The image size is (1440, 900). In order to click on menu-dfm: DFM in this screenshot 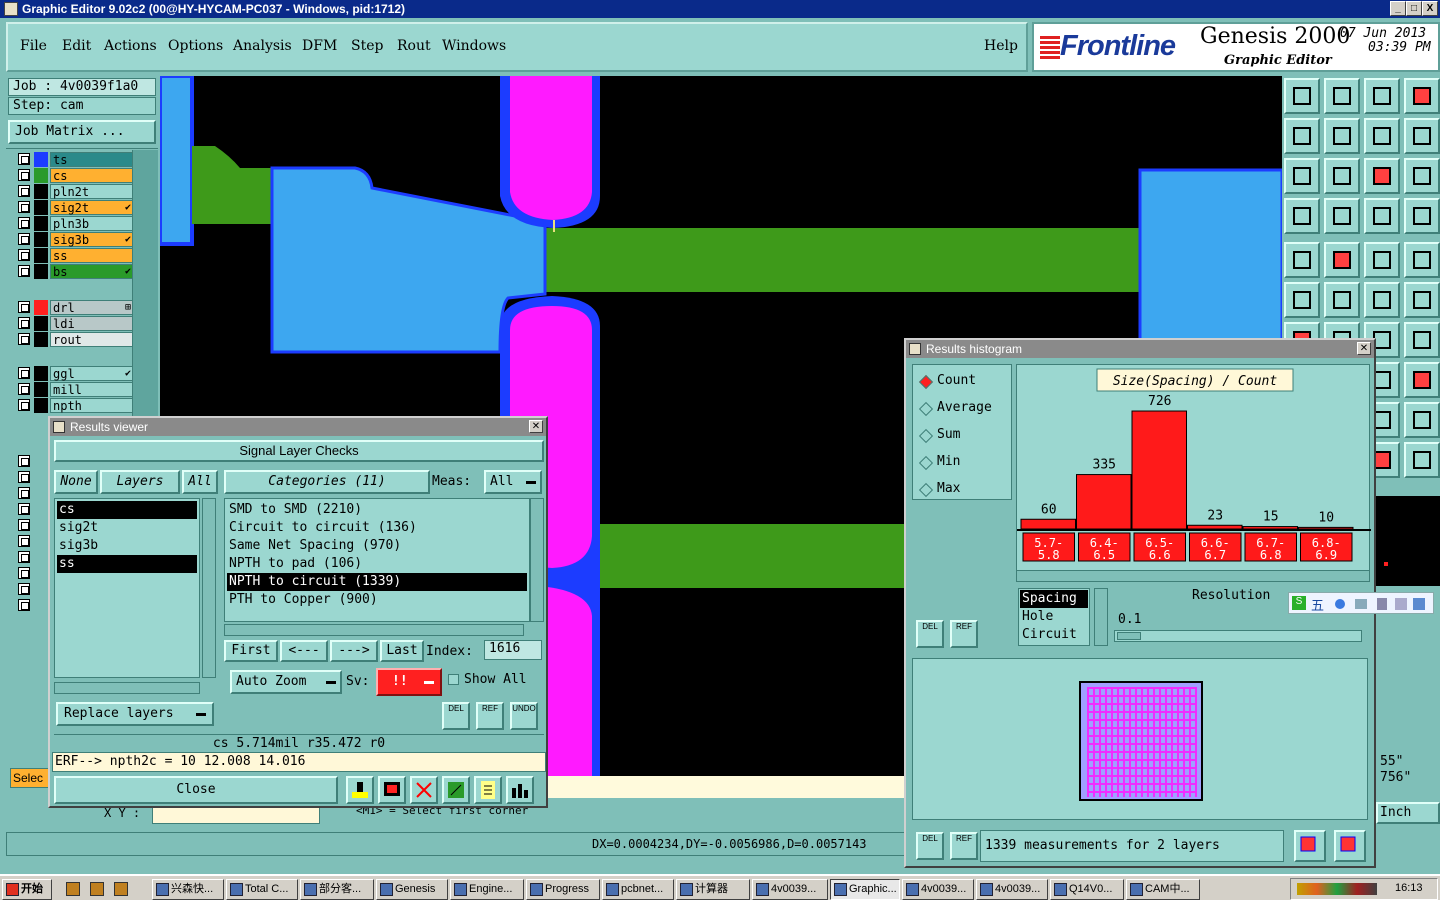, I will do `click(319, 46)`.